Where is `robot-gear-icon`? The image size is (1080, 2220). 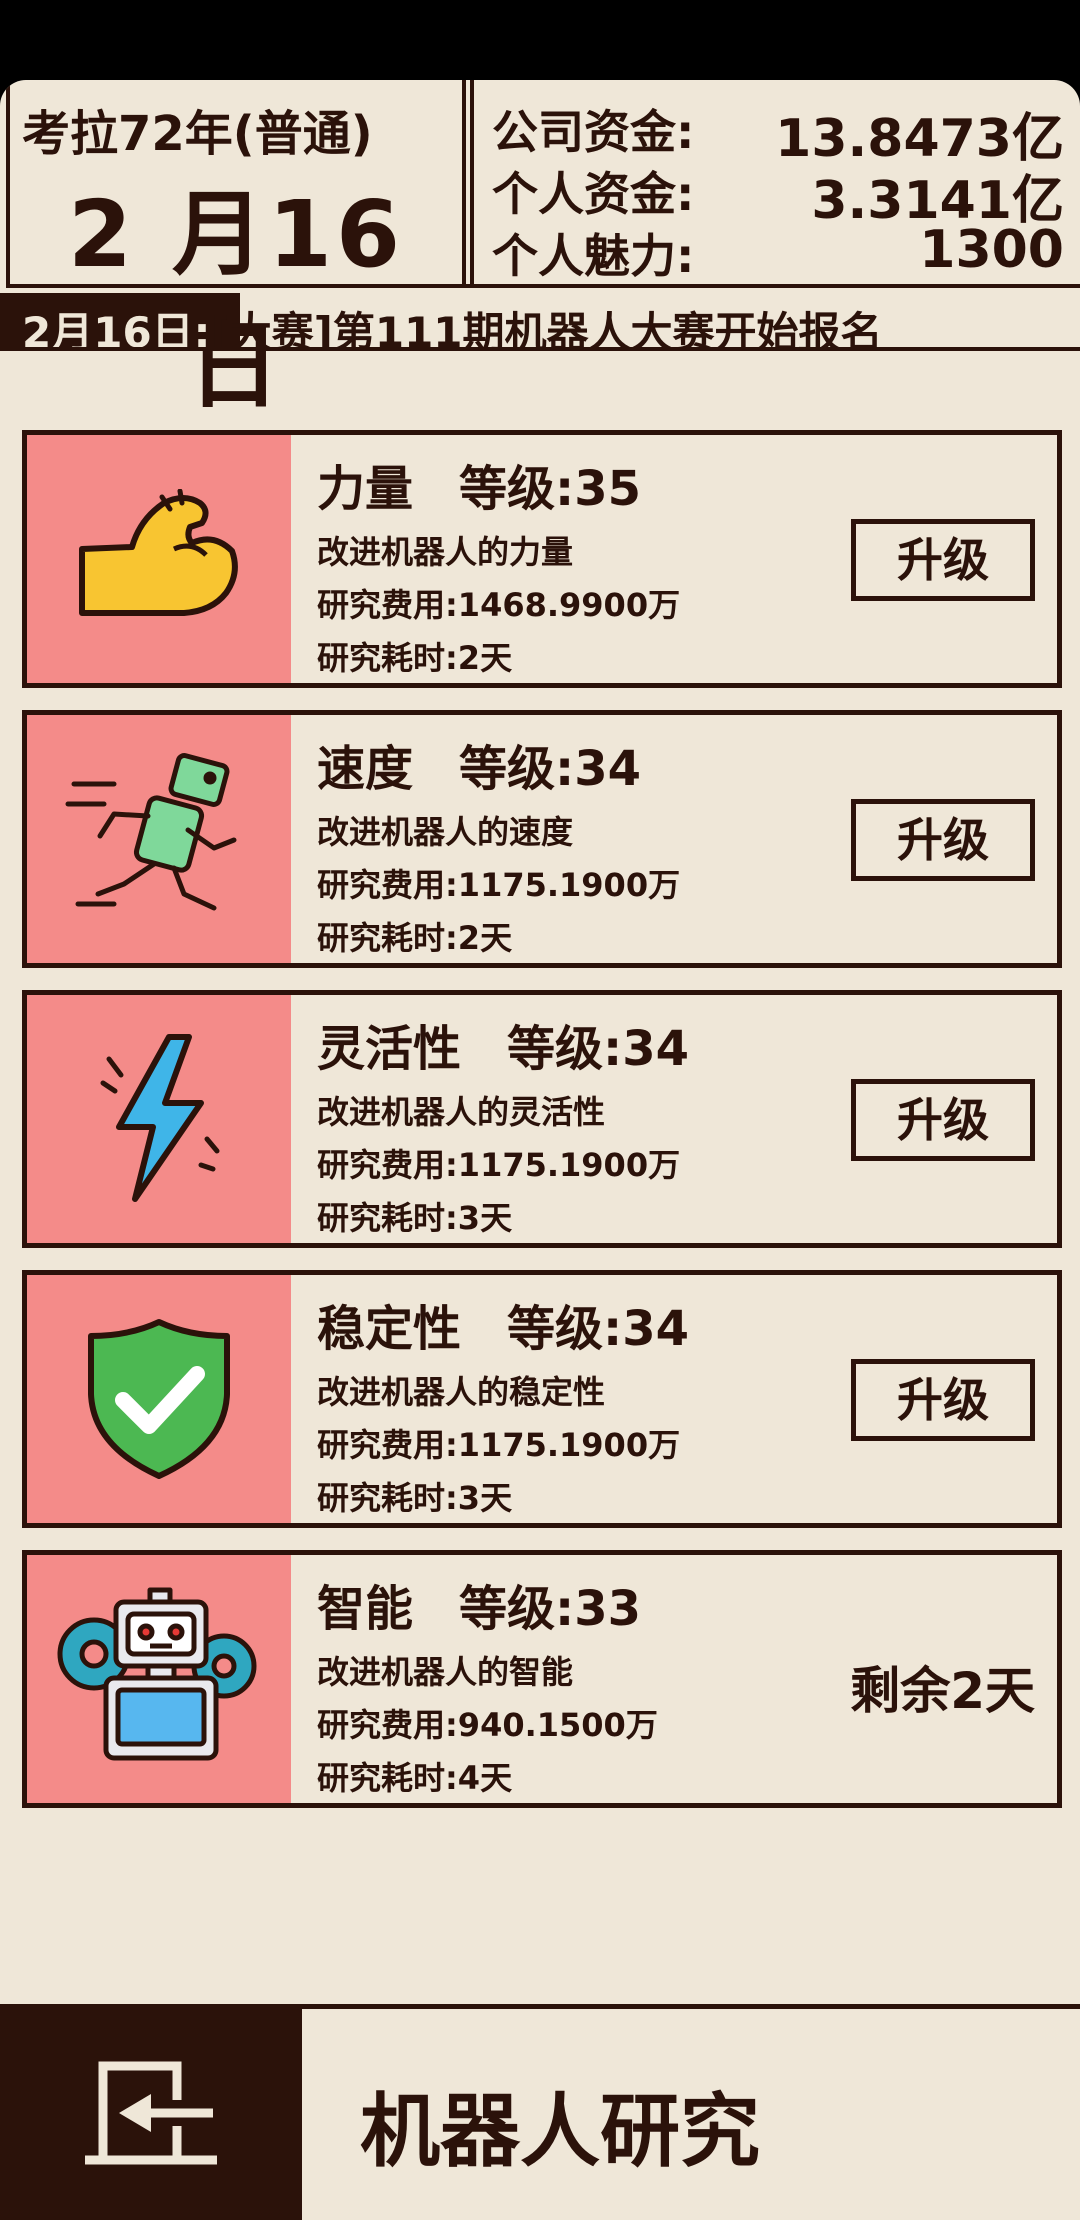
robot-gear-icon is located at coordinates (157, 1674).